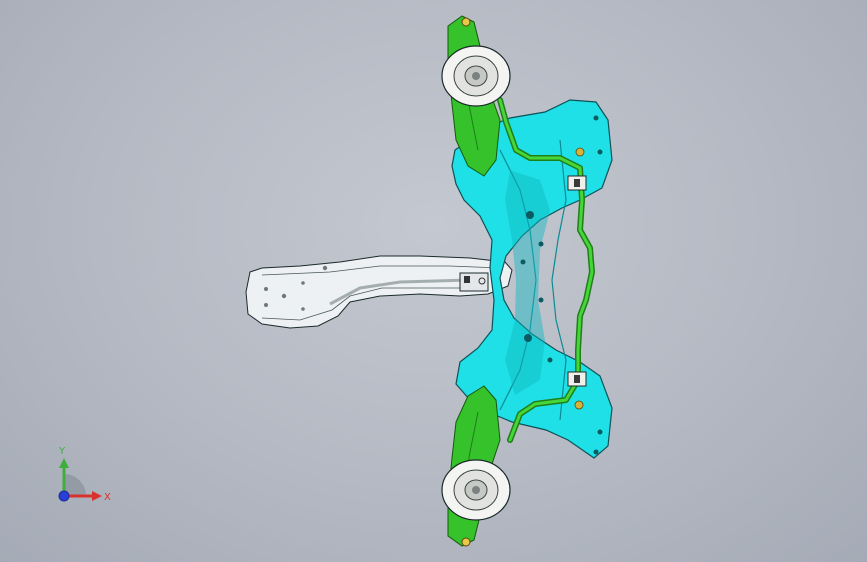 Image resolution: width=867 pixels, height=562 pixels. I want to click on triad-x-label: X, so click(107, 497).